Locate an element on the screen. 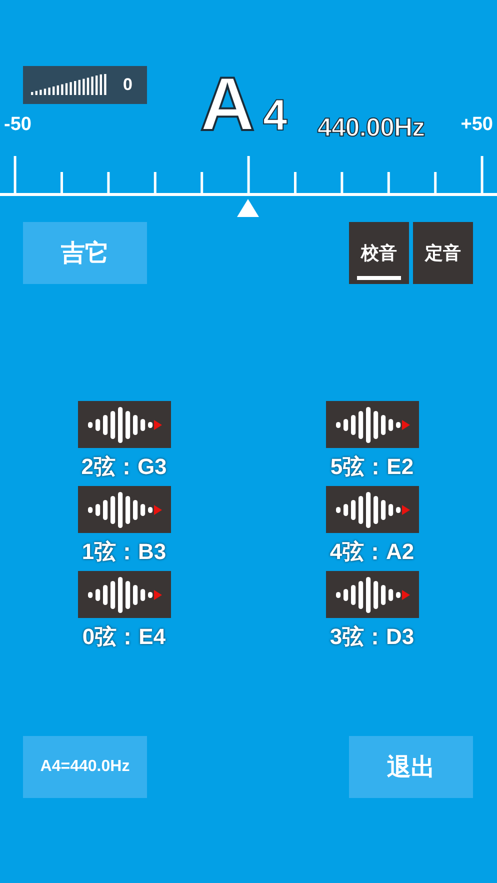 Image resolution: width=497 pixels, height=883 pixels. string-label: 5弦：E2 is located at coordinates (372, 467).